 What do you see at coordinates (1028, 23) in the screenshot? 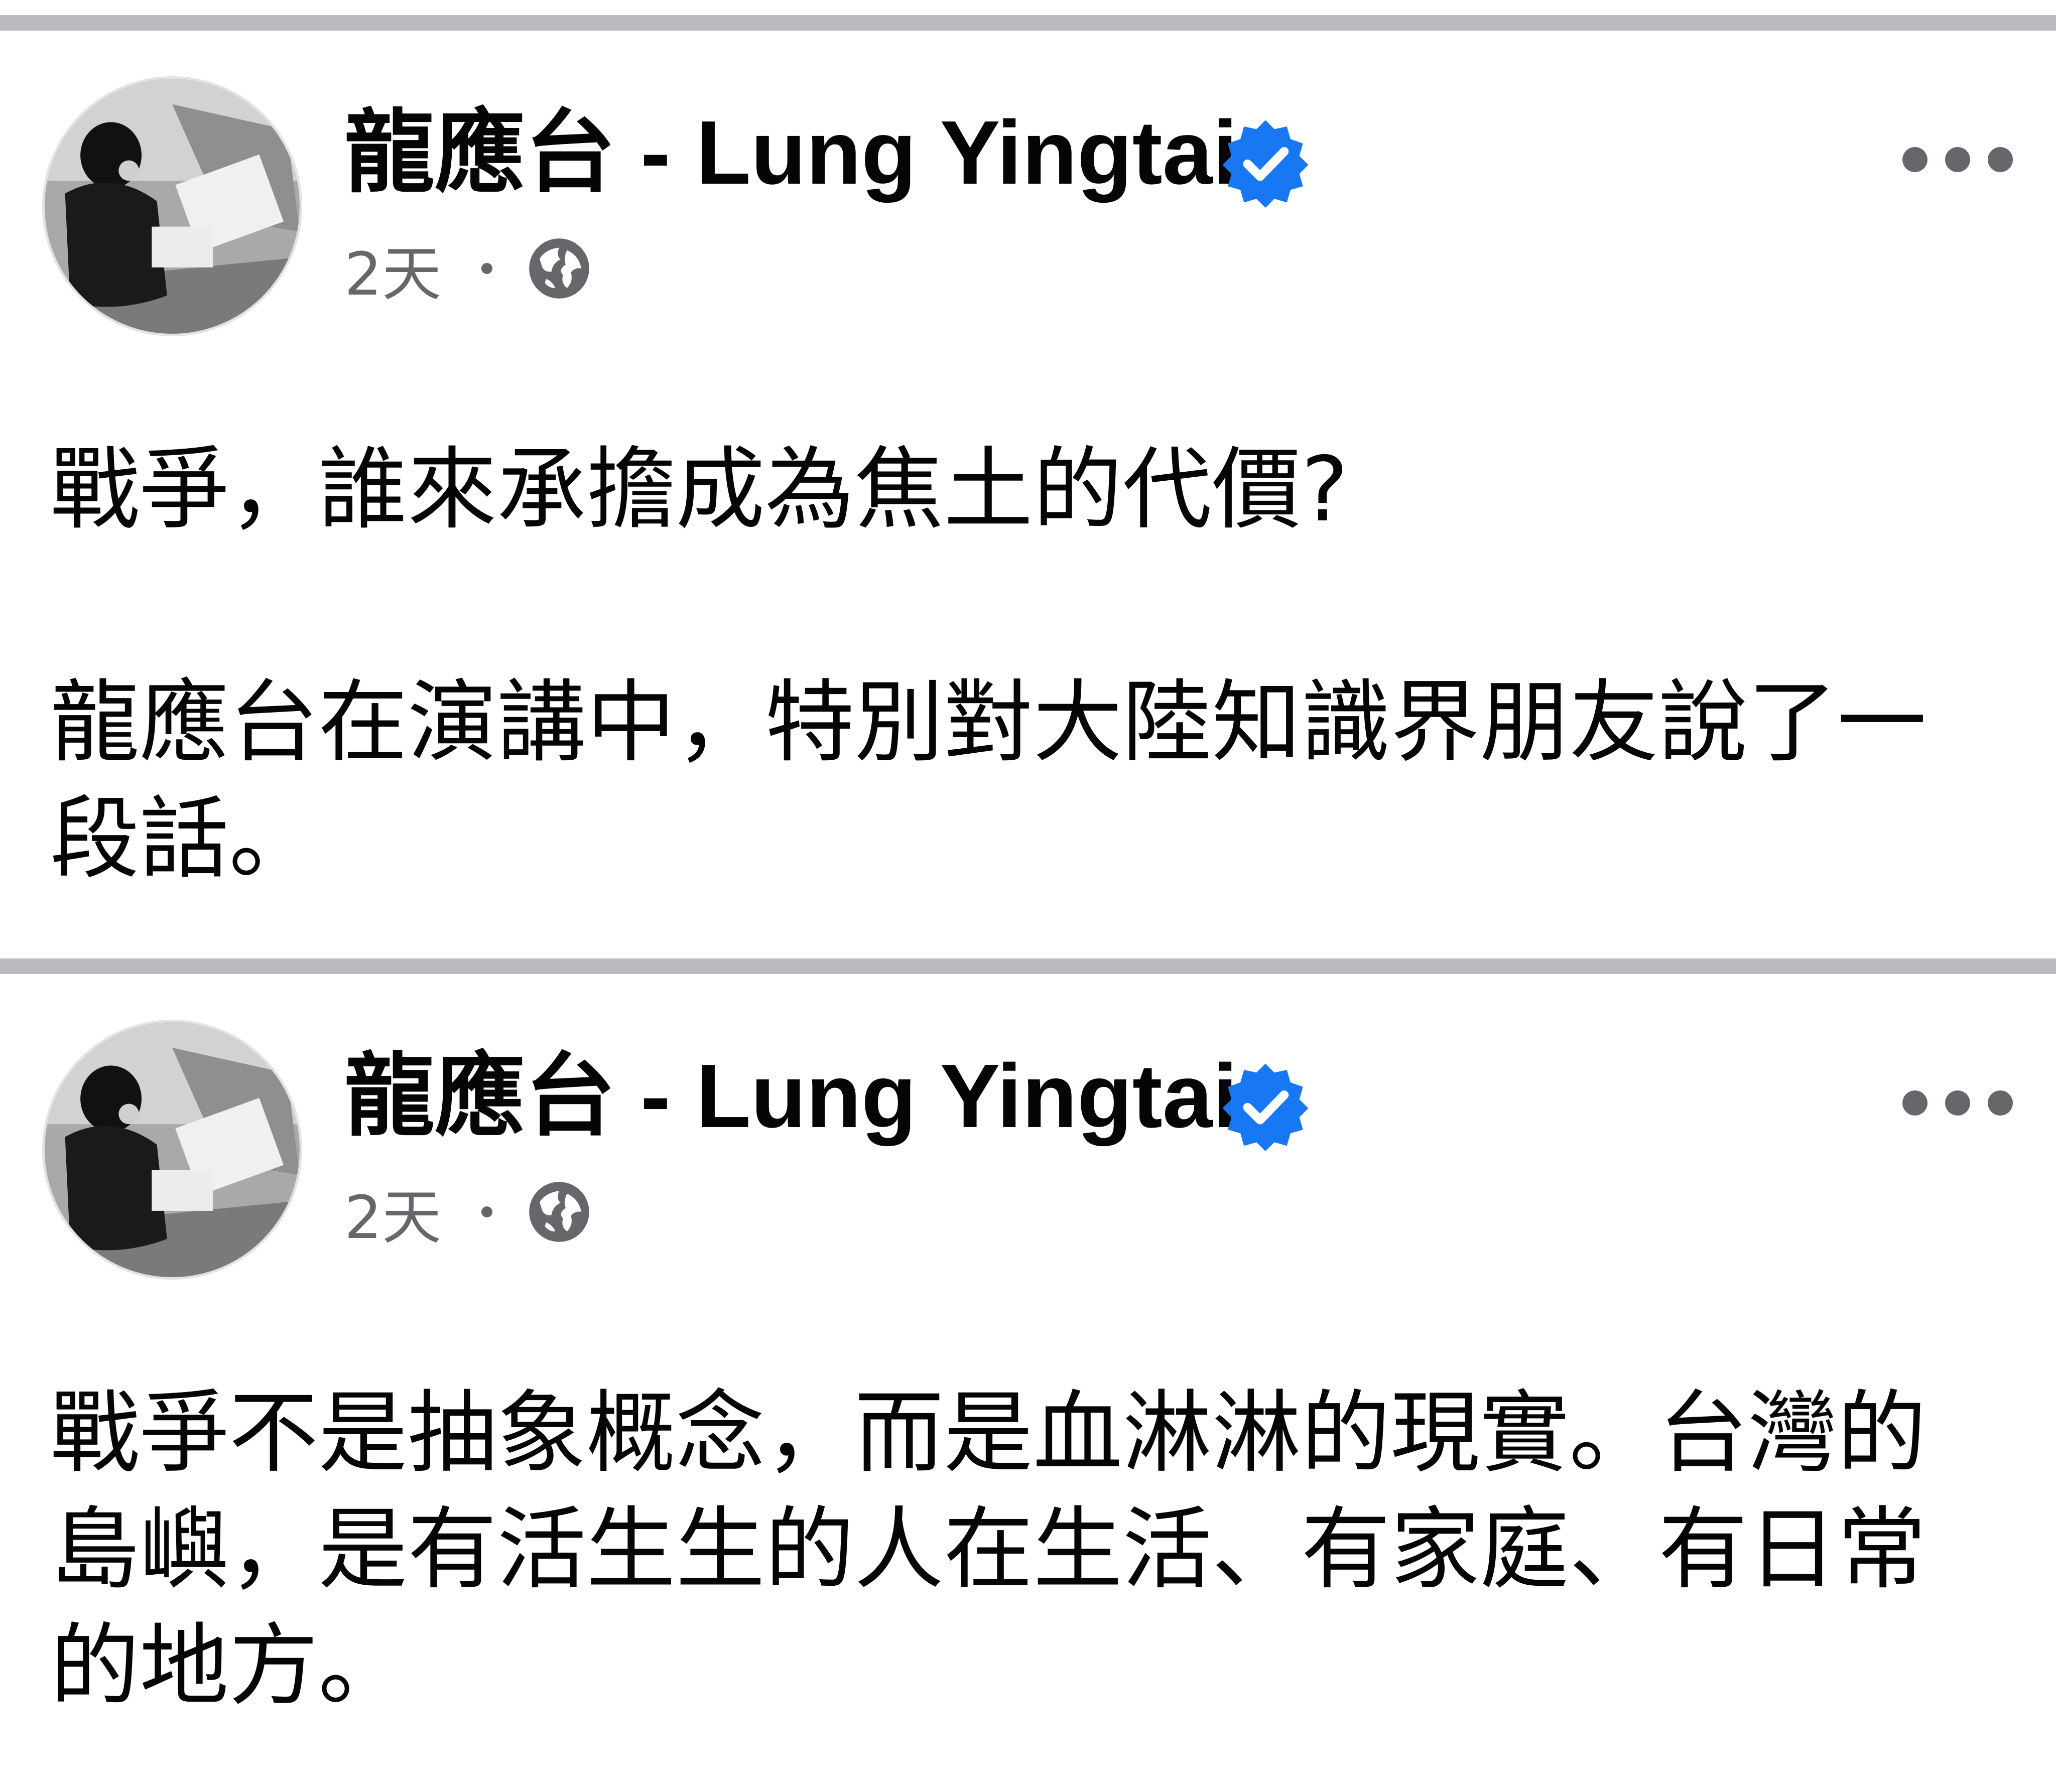
I see `feed-divider` at bounding box center [1028, 23].